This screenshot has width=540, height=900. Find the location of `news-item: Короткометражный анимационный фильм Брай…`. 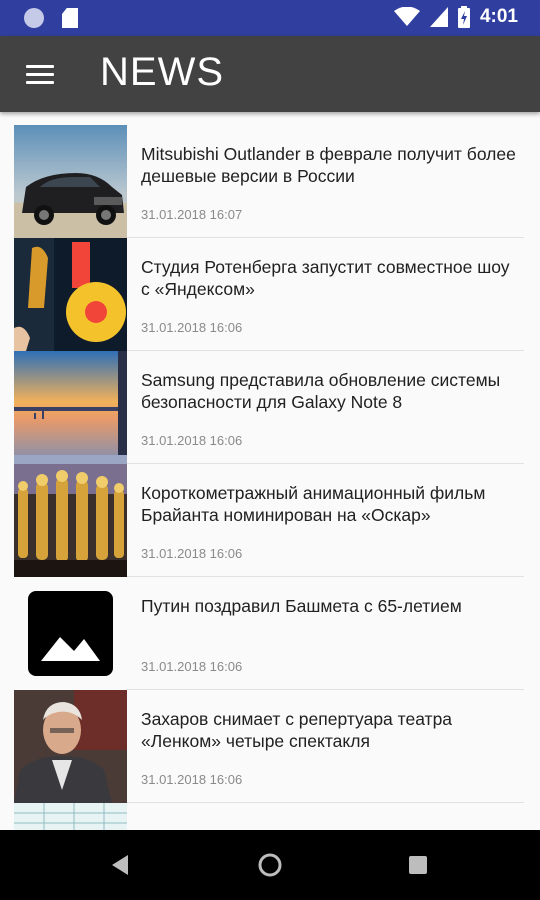

news-item: Короткометражный анимационный фильм Брай… is located at coordinates (269, 520).